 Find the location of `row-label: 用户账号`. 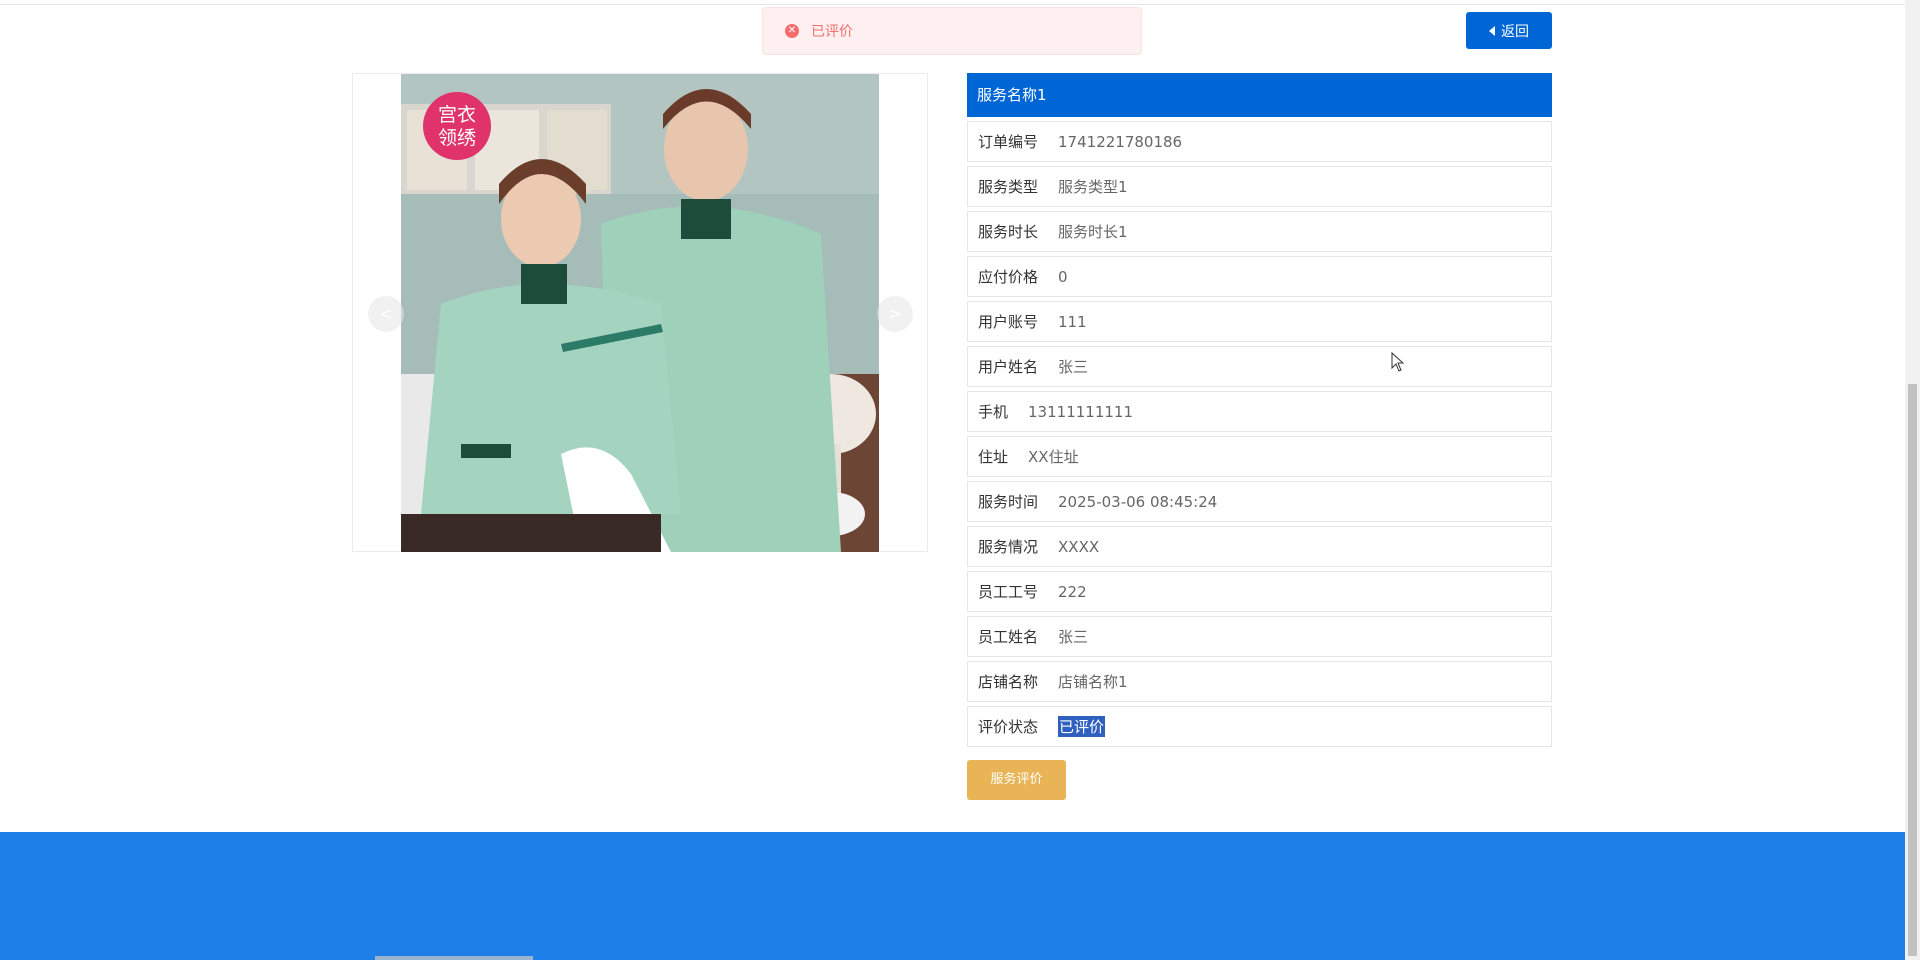

row-label: 用户账号 is located at coordinates (1008, 322).